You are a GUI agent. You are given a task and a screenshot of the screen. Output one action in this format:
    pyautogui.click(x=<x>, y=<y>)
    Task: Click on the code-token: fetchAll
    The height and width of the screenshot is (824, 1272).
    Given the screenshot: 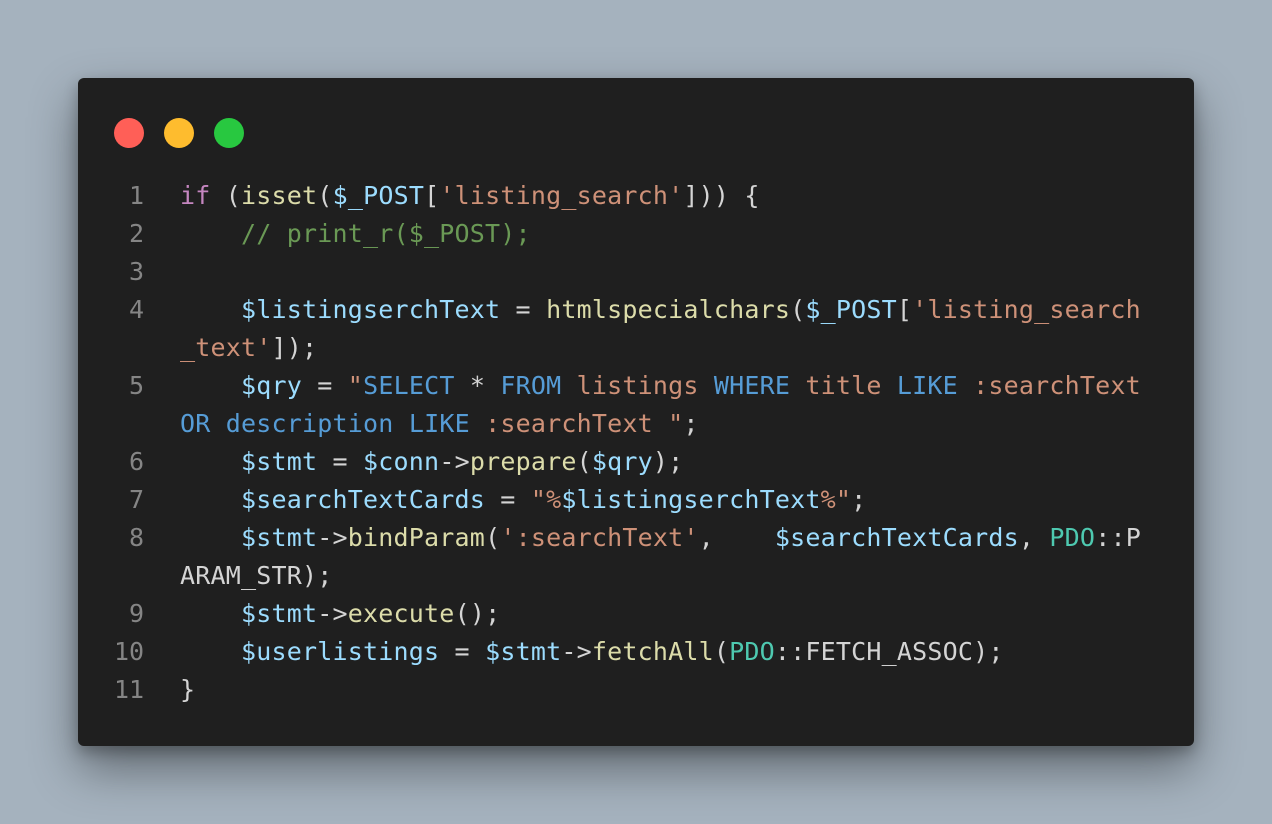 What is the action you would take?
    pyautogui.click(x=652, y=651)
    